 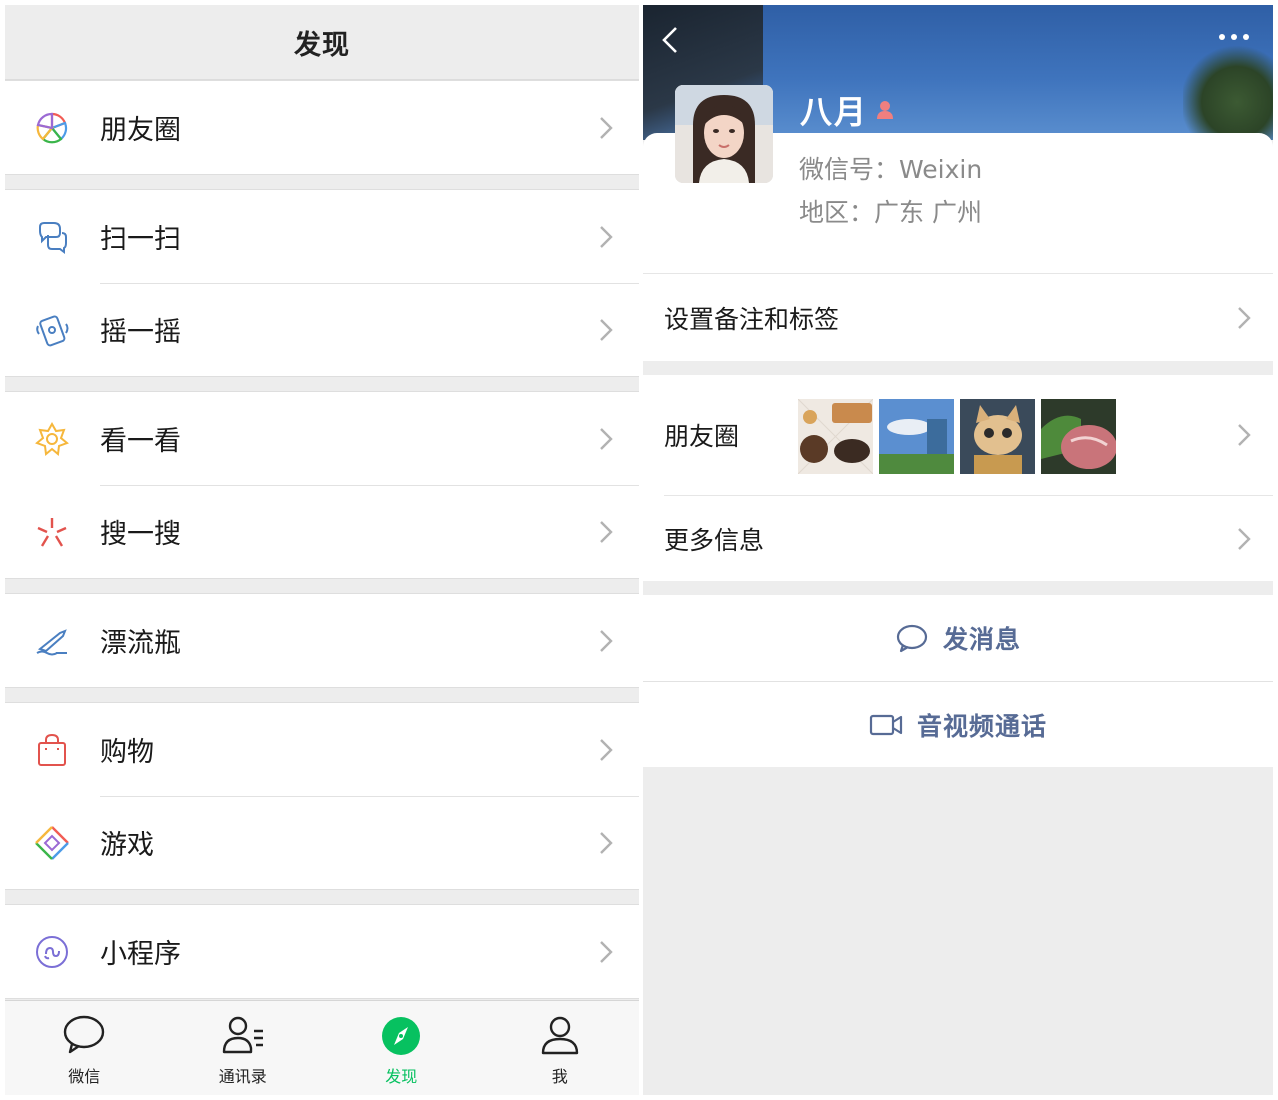 I want to click on menu-item-top-stories: 看一看, so click(x=322, y=438).